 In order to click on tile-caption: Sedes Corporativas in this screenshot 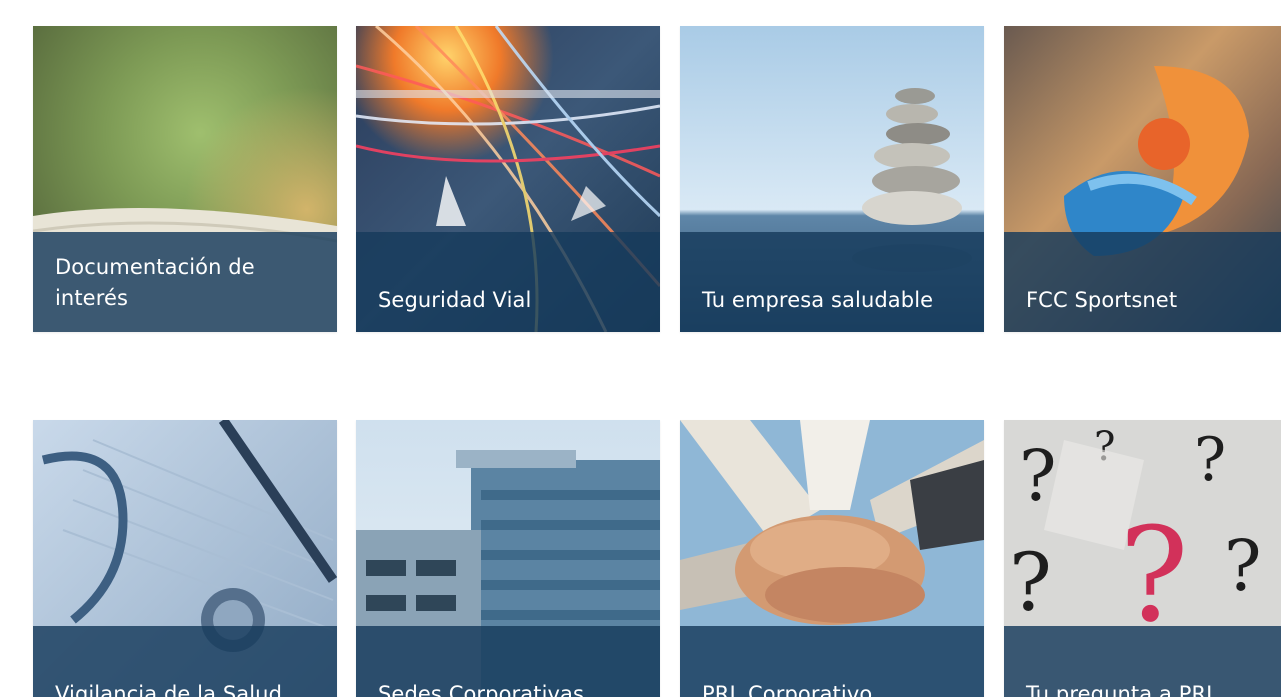, I will do `click(508, 661)`.